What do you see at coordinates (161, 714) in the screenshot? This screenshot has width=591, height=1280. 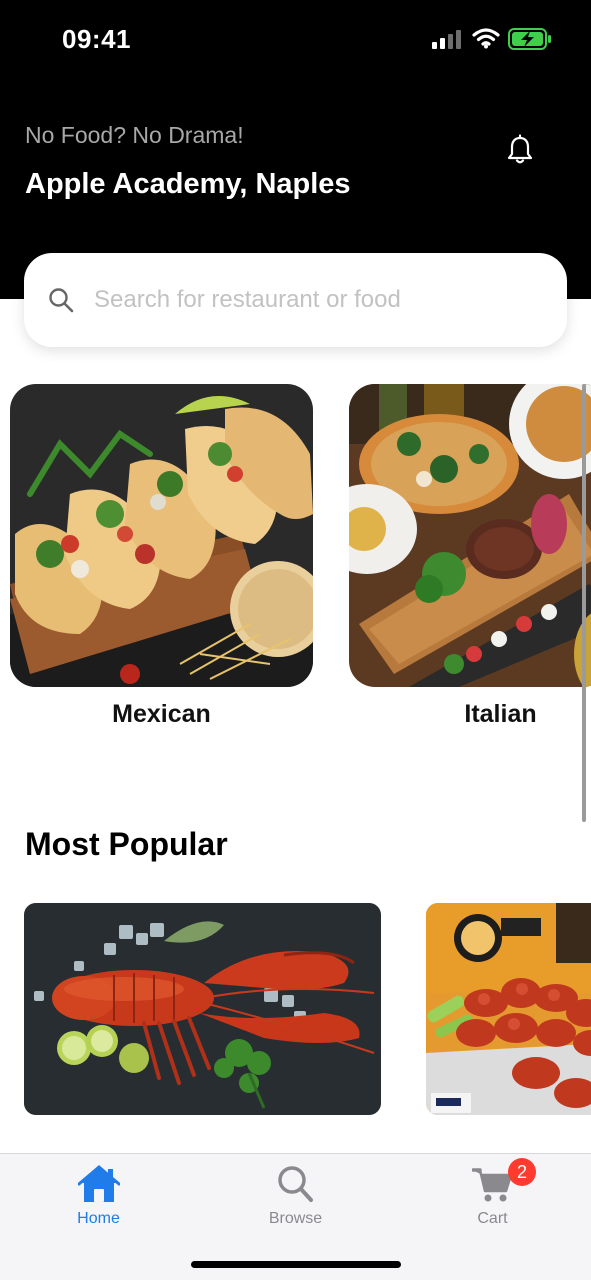 I see `category-label-mexican: Mexican` at bounding box center [161, 714].